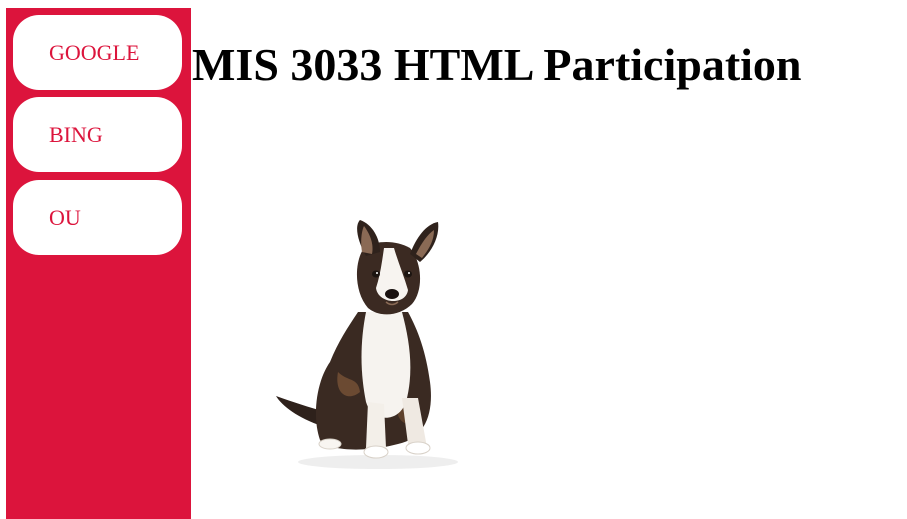 This screenshot has height=519, width=907. What do you see at coordinates (97, 134) in the screenshot?
I see `nav-link-bing: BING` at bounding box center [97, 134].